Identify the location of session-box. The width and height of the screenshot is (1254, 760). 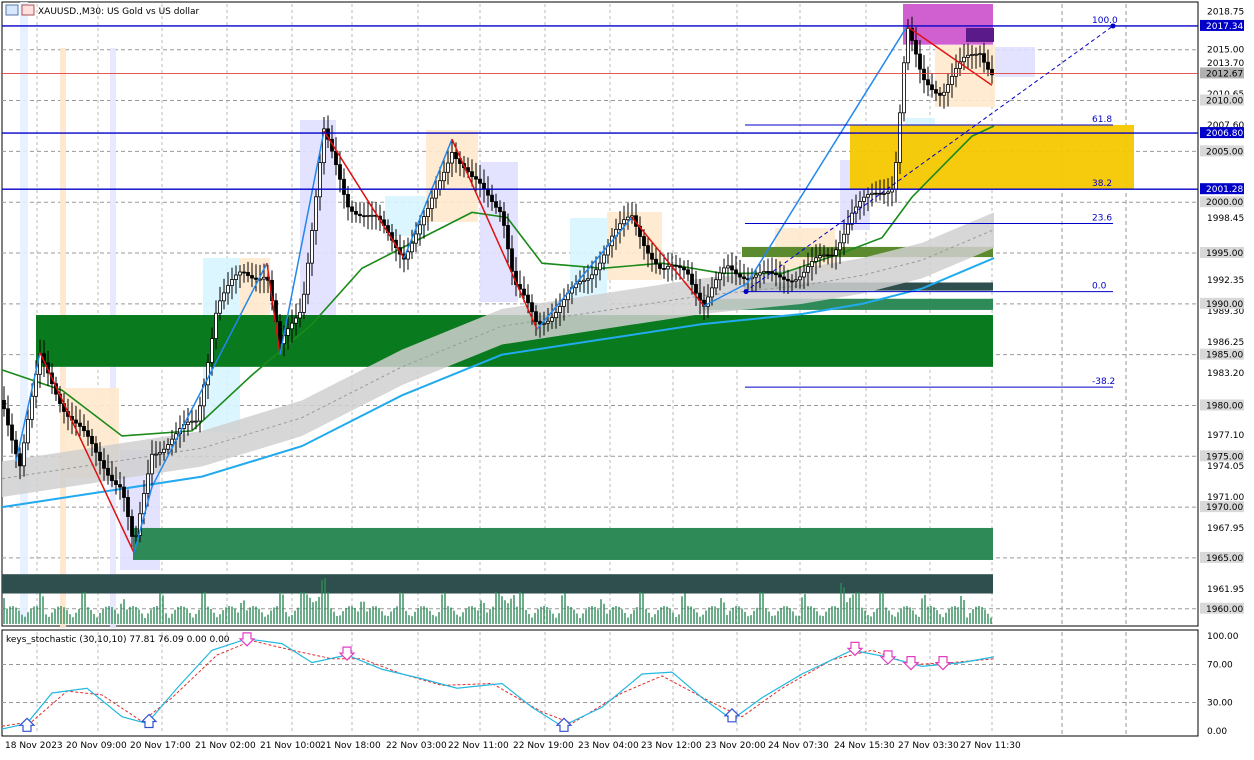
(24, 312).